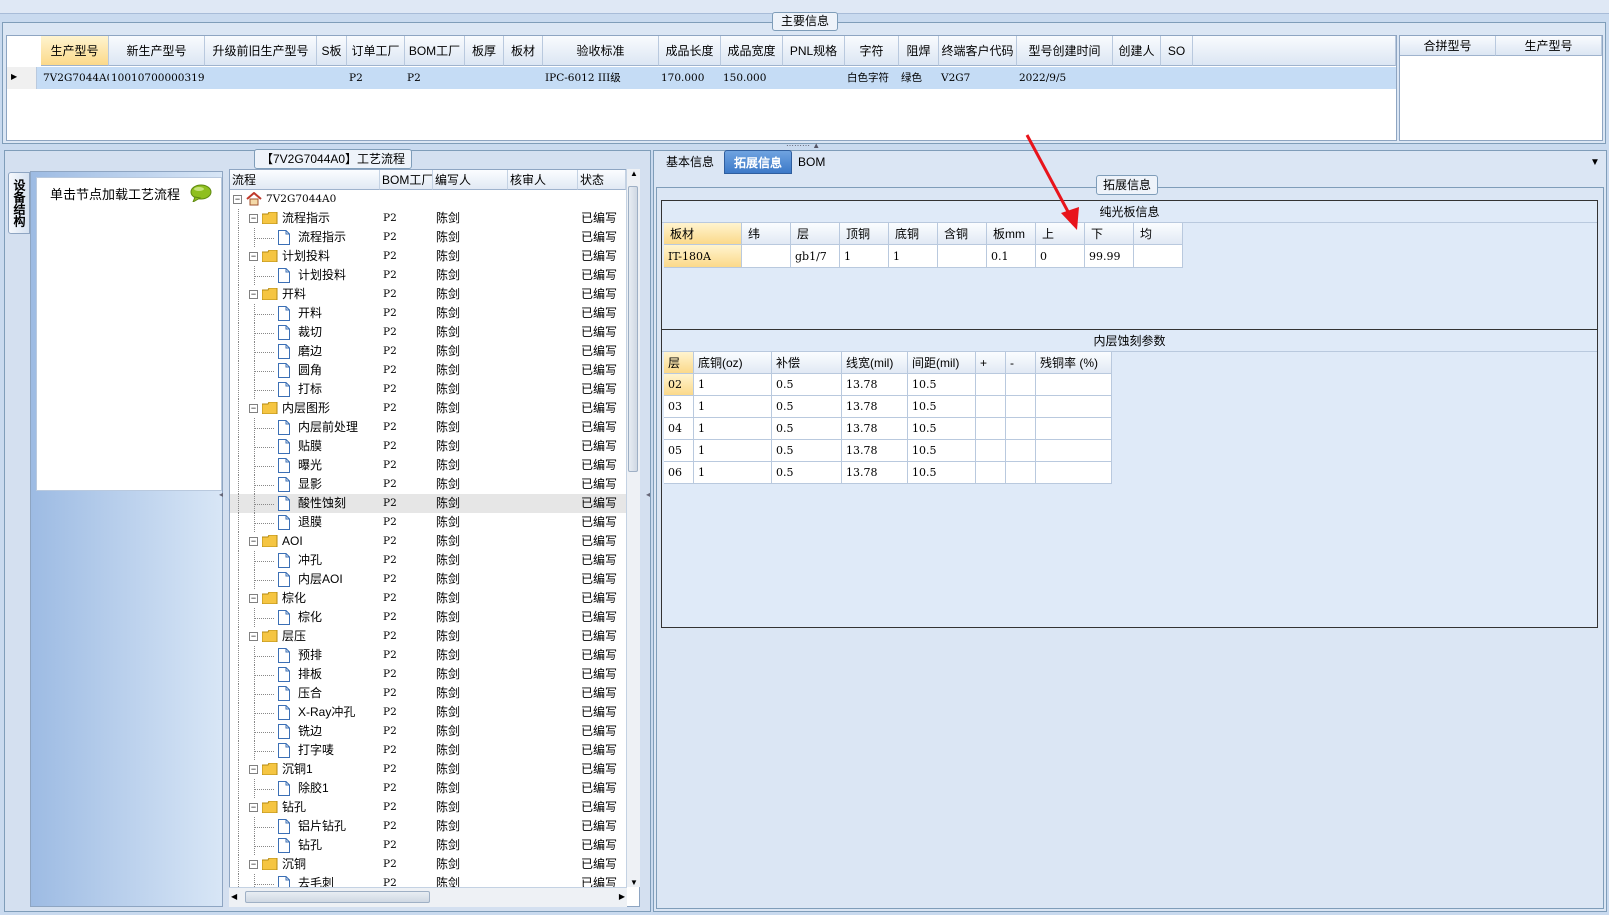  Describe the element at coordinates (523, 51) in the screenshot. I see `column-header: 板材` at that location.